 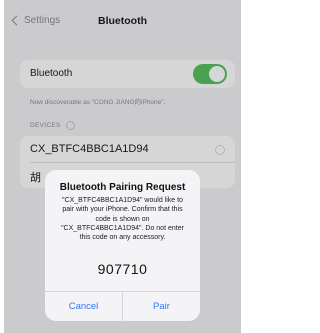 What do you see at coordinates (122, 210) in the screenshot?
I see `dialog-message-line: pair with your iPhone. Confirm that this` at bounding box center [122, 210].